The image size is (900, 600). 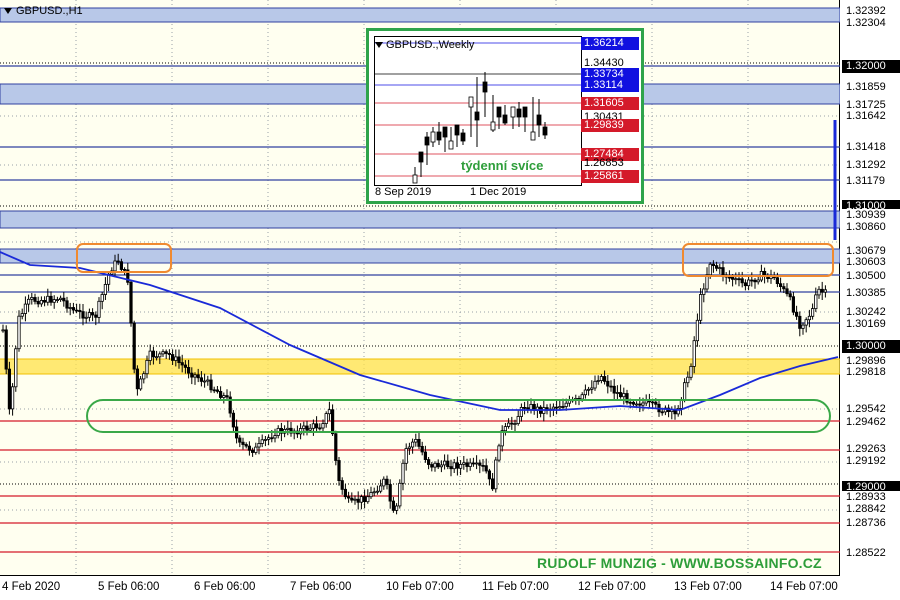 What do you see at coordinates (430, 45) in the screenshot?
I see `inset-title-text: GBPUSD.,Weekly` at bounding box center [430, 45].